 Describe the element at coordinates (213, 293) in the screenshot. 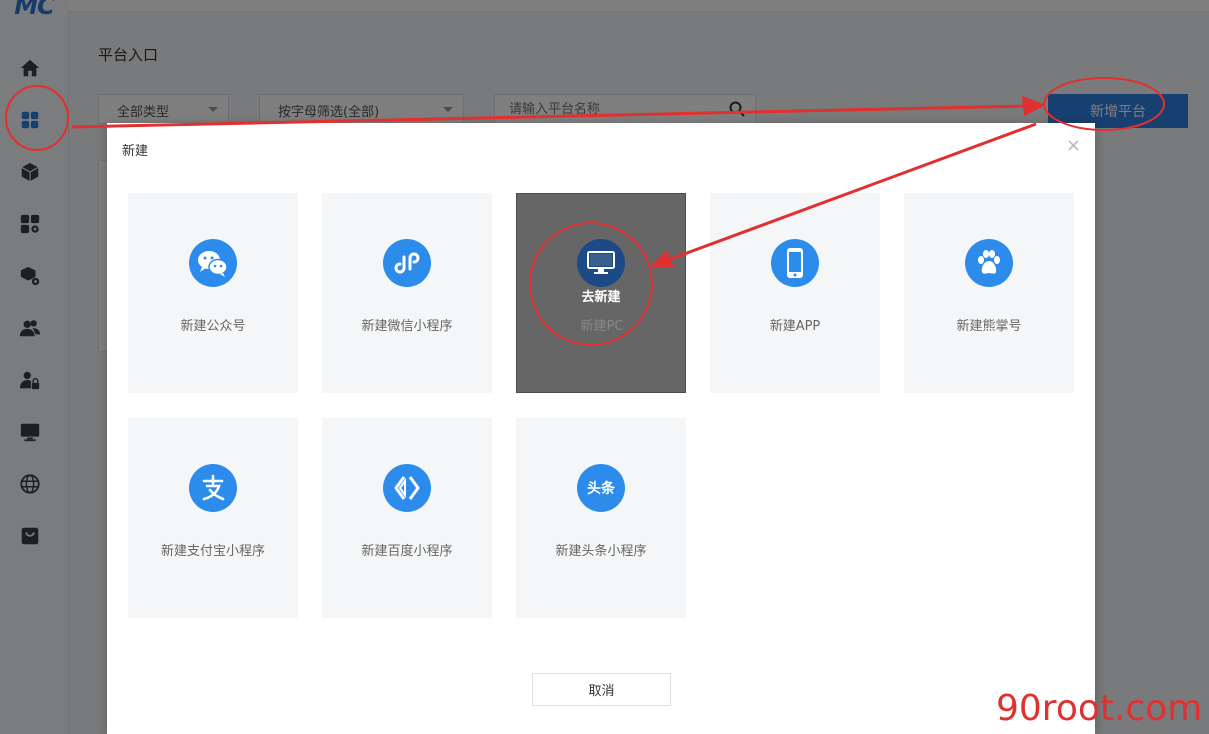

I see `tile-new-official-account: 新建公众号` at that location.